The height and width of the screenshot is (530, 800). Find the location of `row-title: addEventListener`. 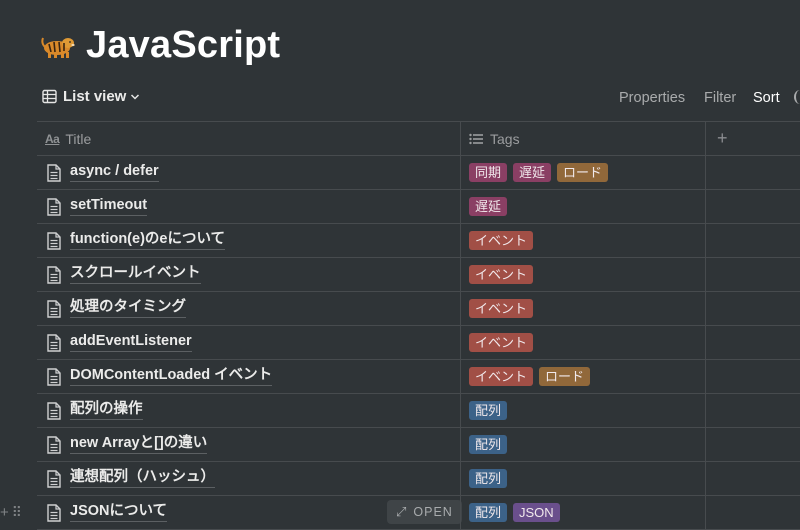

row-title: addEventListener is located at coordinates (131, 342).